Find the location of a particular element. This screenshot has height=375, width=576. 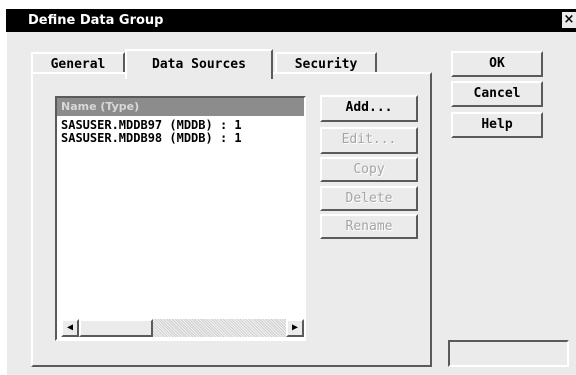

scroll-right-arrow-icon: ▶ is located at coordinates (295, 328).